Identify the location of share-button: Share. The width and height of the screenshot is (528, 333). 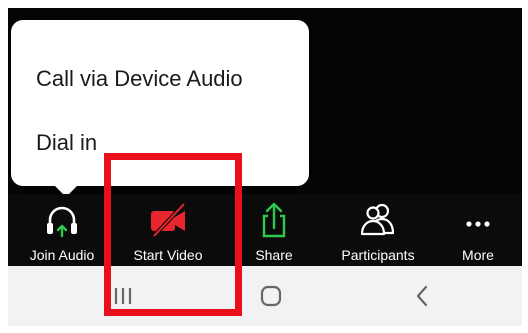
(274, 230).